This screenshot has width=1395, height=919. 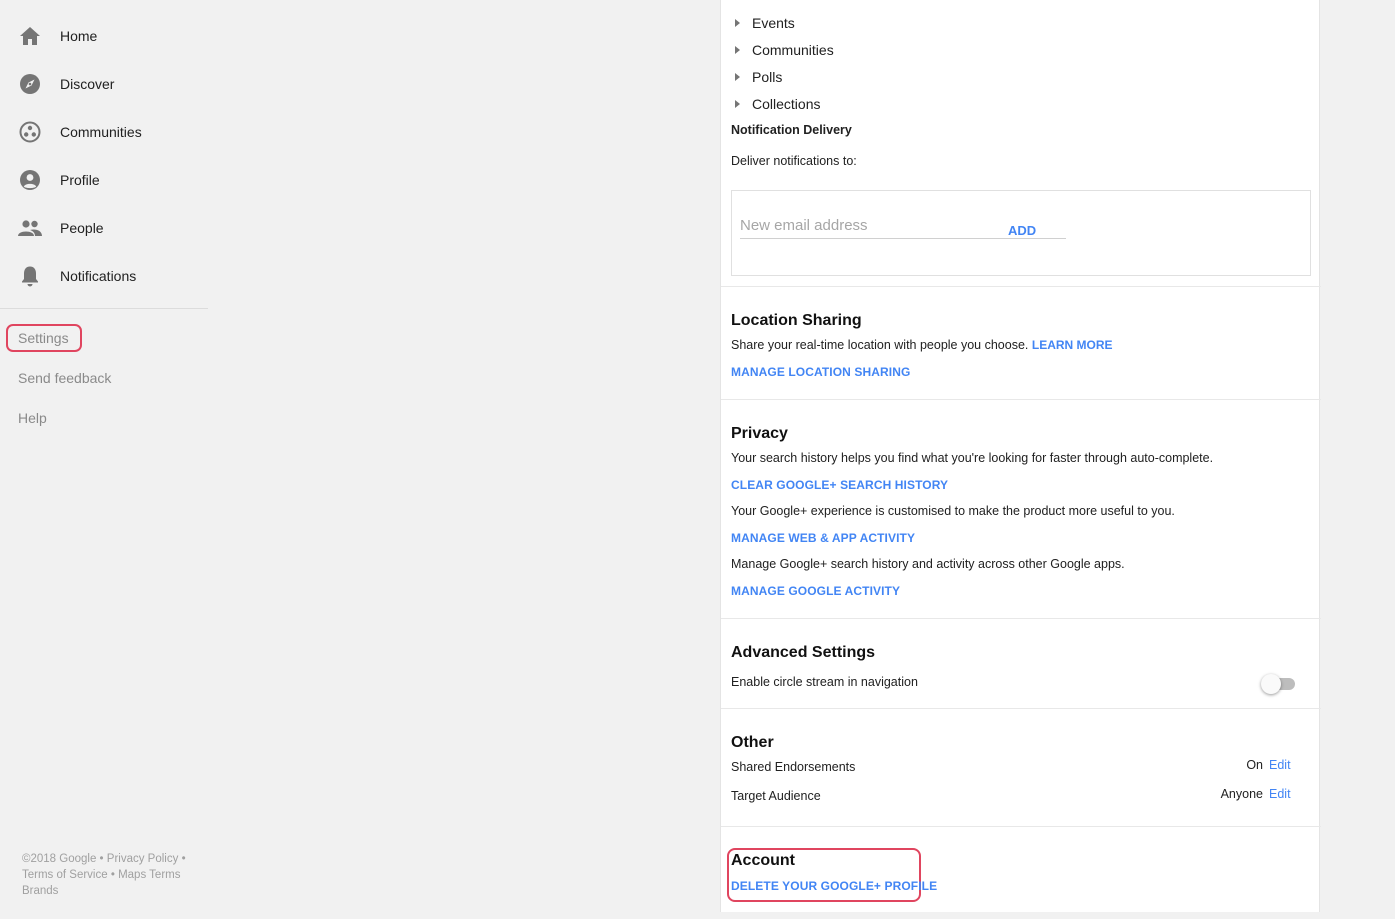 I want to click on privacy-policy-link: Privacy Policy, so click(x=143, y=859).